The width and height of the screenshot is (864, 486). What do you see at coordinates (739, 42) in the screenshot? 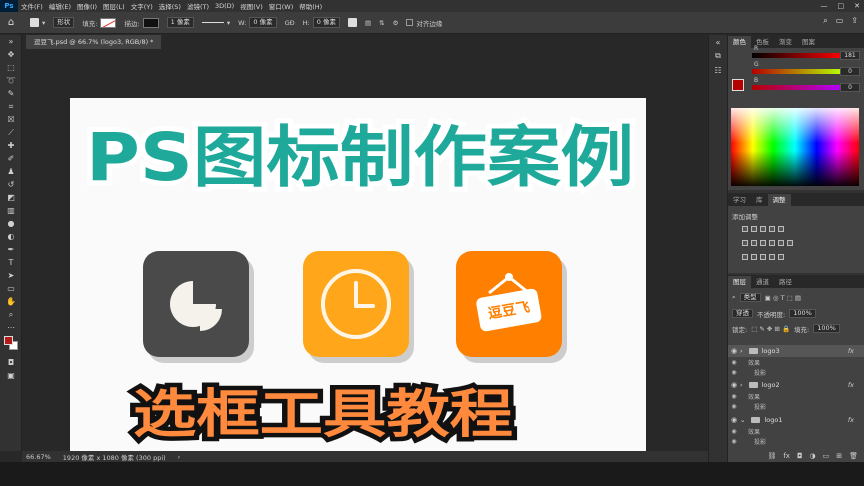
I see `tab-color: 颜色` at bounding box center [739, 42].